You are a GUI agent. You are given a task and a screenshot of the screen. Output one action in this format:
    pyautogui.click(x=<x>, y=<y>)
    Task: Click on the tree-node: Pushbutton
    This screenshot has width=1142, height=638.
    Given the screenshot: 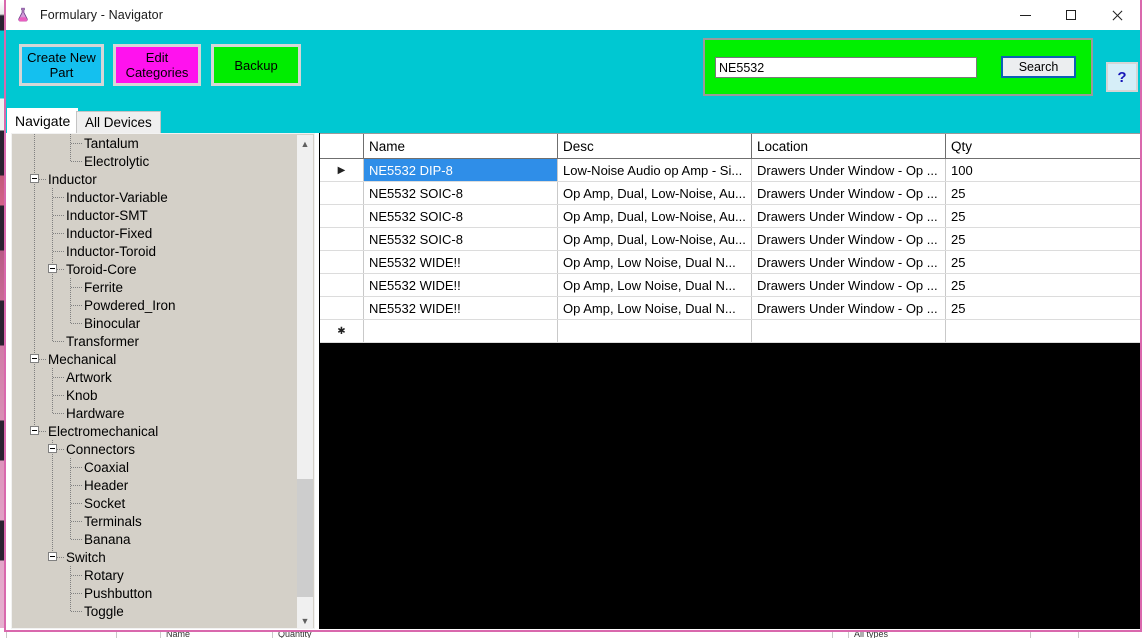 What is the action you would take?
    pyautogui.click(x=155, y=593)
    